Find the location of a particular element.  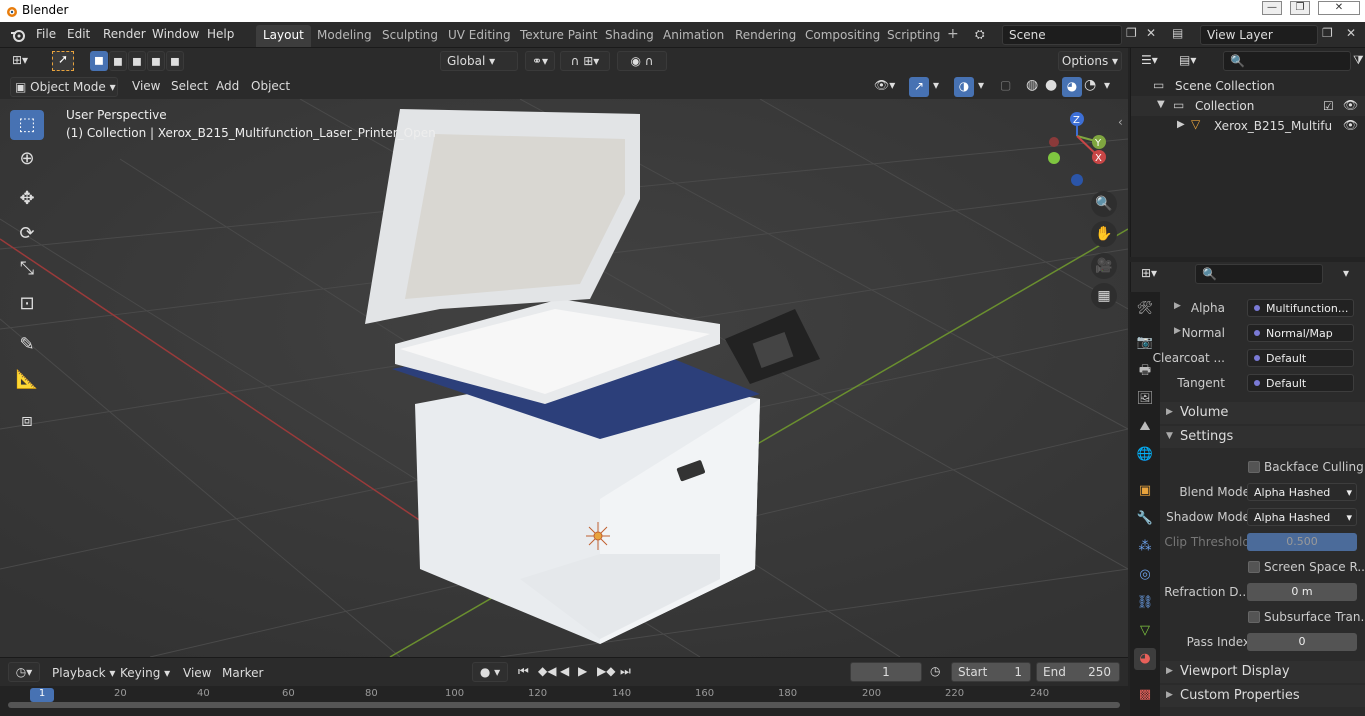

preview-range-icon: ◷ is located at coordinates (935, 671).